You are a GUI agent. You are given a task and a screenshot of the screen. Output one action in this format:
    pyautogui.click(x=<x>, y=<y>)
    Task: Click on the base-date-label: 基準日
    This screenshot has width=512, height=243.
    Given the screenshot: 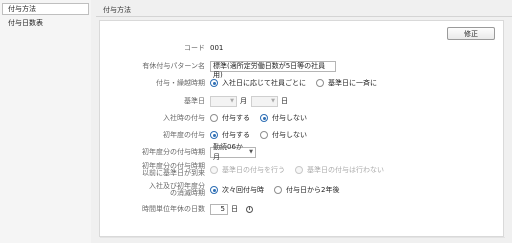 What is the action you would take?
    pyautogui.click(x=194, y=101)
    